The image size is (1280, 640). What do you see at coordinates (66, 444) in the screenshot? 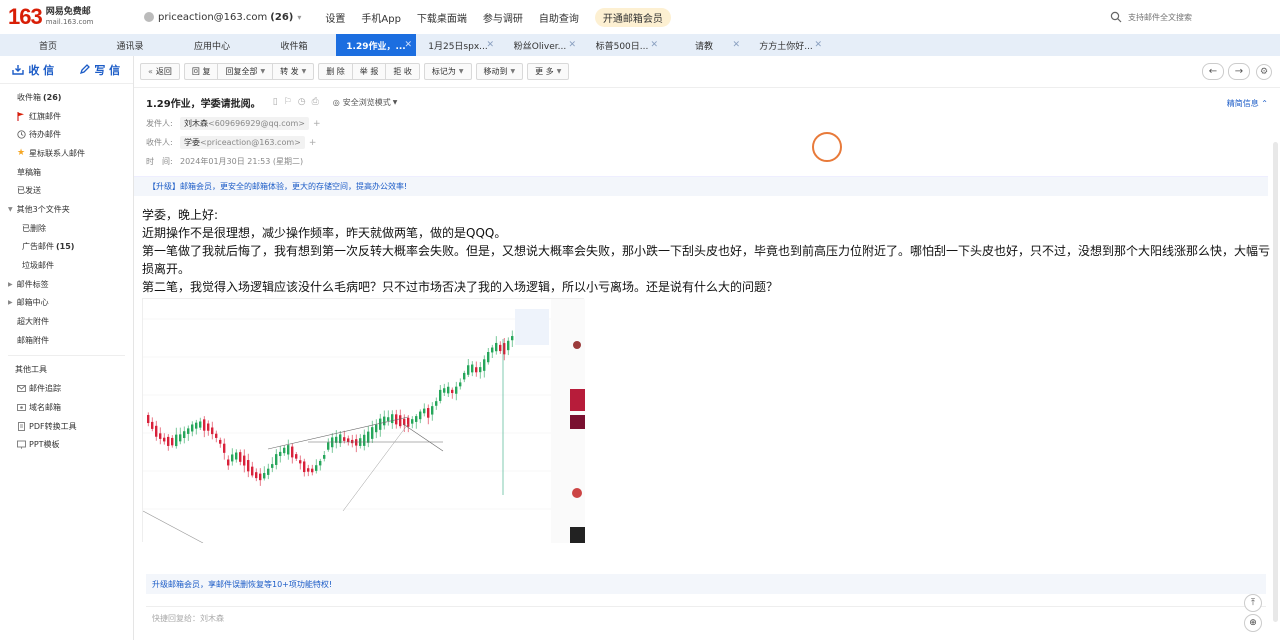
I see `tool-ppt-template: PPT模板` at bounding box center [66, 444].